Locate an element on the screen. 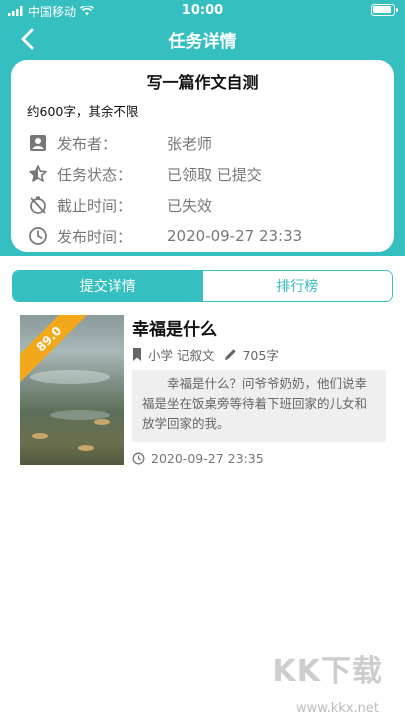  status-bar: 中国移动 10:00 is located at coordinates (202, 11).